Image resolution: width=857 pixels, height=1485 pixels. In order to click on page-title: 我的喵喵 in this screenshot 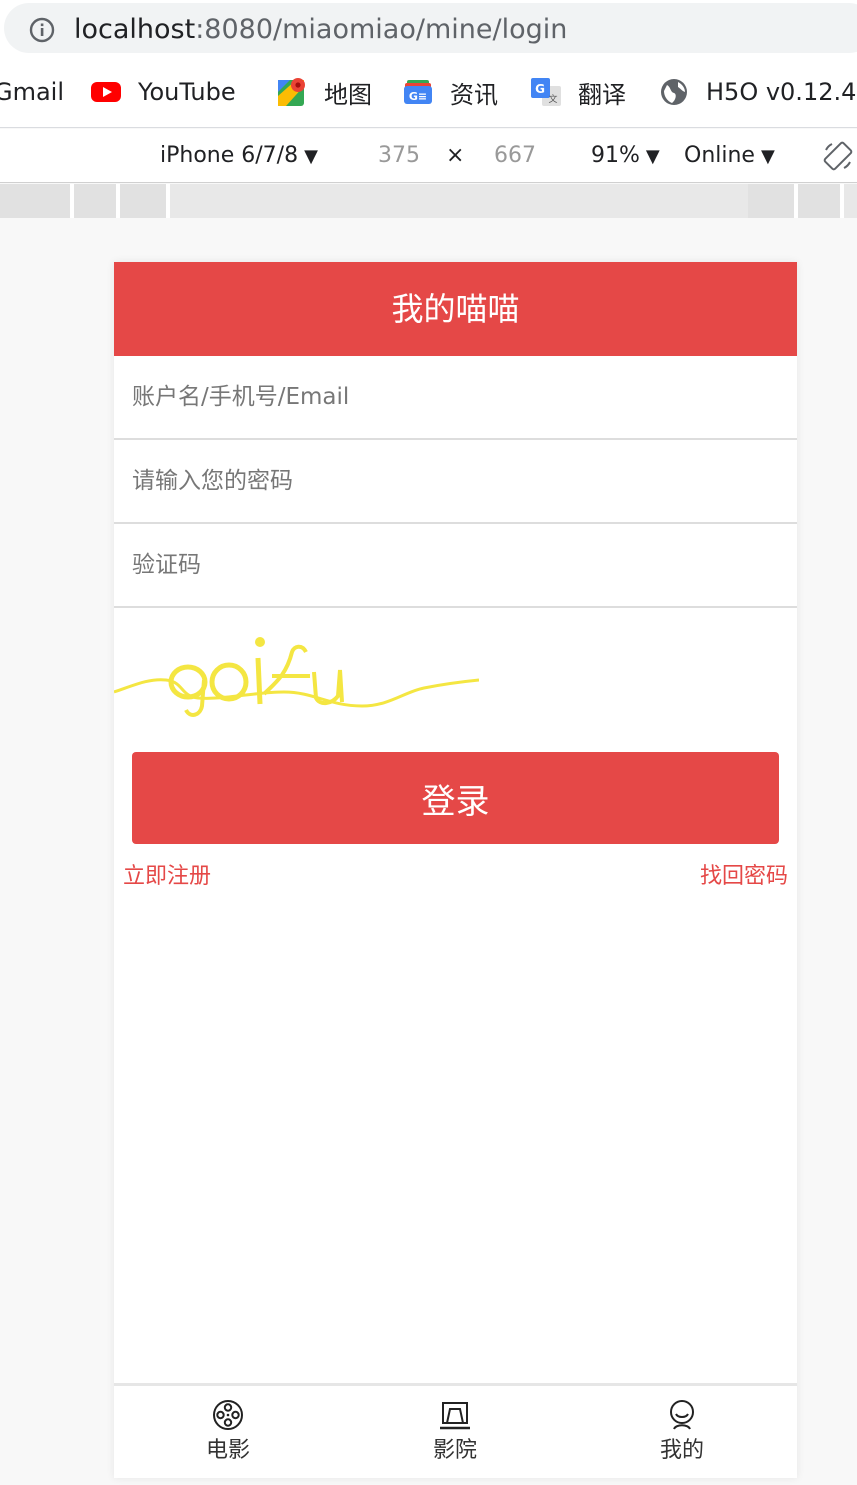, I will do `click(455, 309)`.